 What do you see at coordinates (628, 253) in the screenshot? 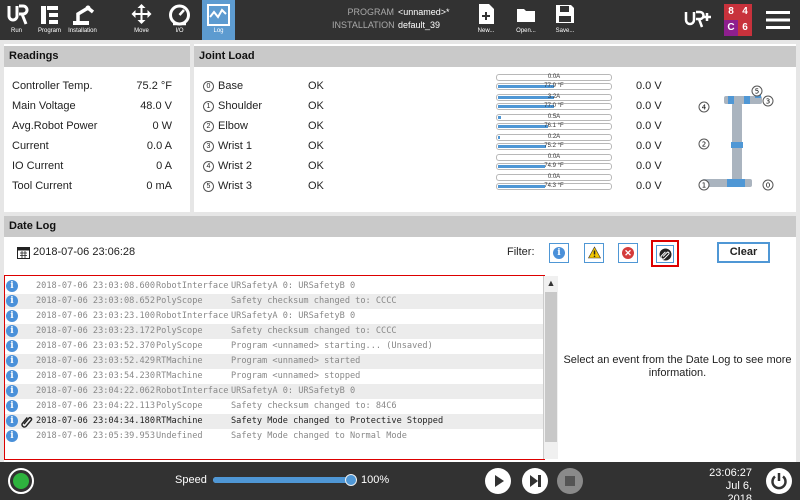
I see `filter-error-button: ✕` at bounding box center [628, 253].